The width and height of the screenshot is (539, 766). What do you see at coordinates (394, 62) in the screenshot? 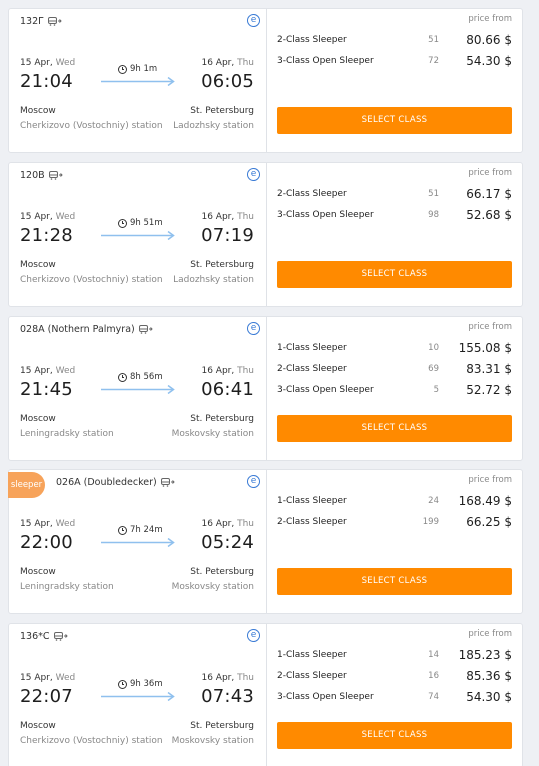
I see `class-row: 3-Class Open Sleeper 72 54.30 $` at bounding box center [394, 62].